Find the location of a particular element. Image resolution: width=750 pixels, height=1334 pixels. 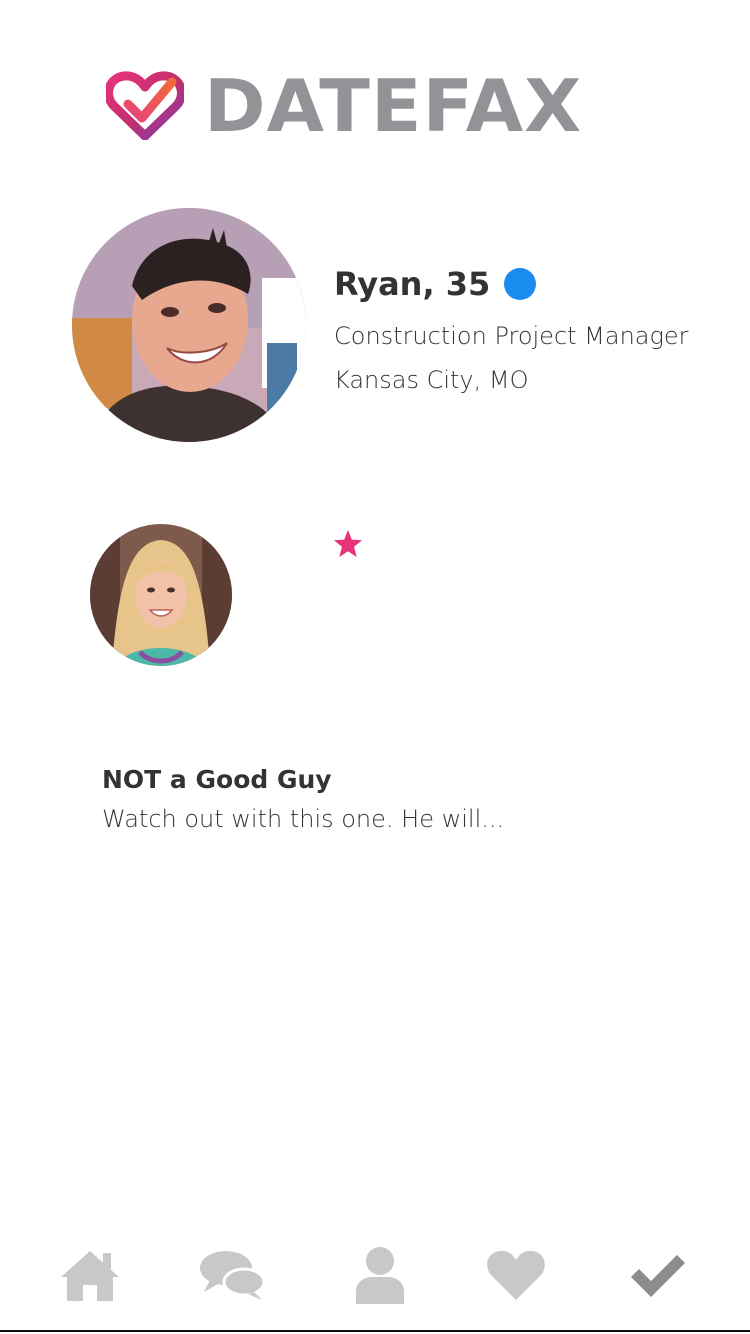

profile-occupation: Construction Project Manager is located at coordinates (511, 336).